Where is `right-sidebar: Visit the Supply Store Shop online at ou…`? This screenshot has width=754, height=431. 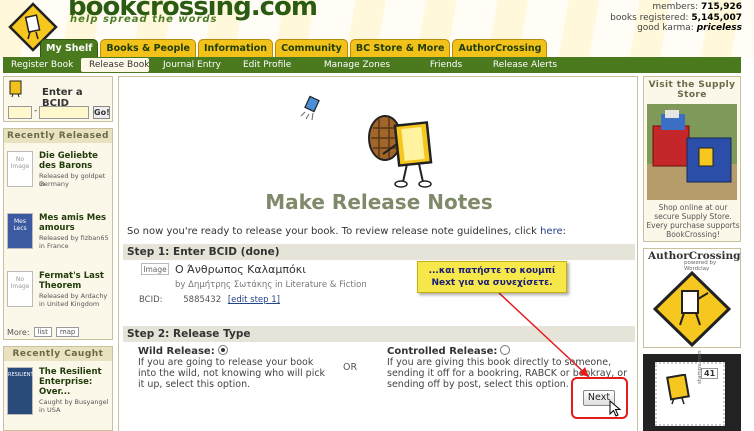
right-sidebar: Visit the Supply Store Shop online at ou… is located at coordinates (692, 253).